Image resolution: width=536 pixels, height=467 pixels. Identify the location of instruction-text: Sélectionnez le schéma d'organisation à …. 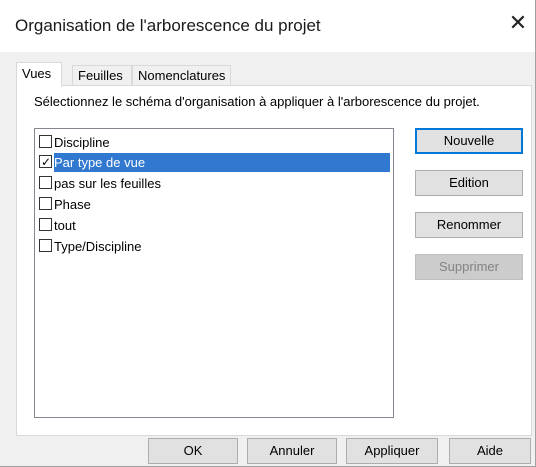
(257, 101).